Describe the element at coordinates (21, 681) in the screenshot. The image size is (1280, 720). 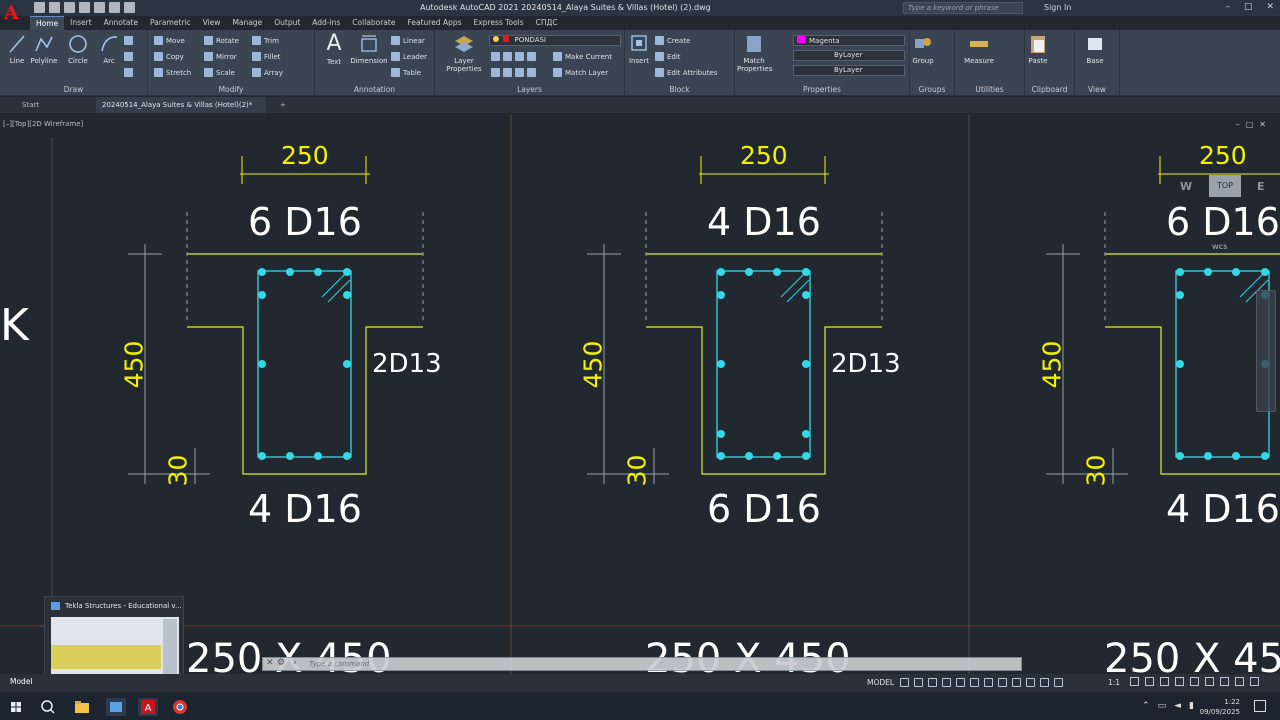
I see `model-layout-tab: Model` at that location.